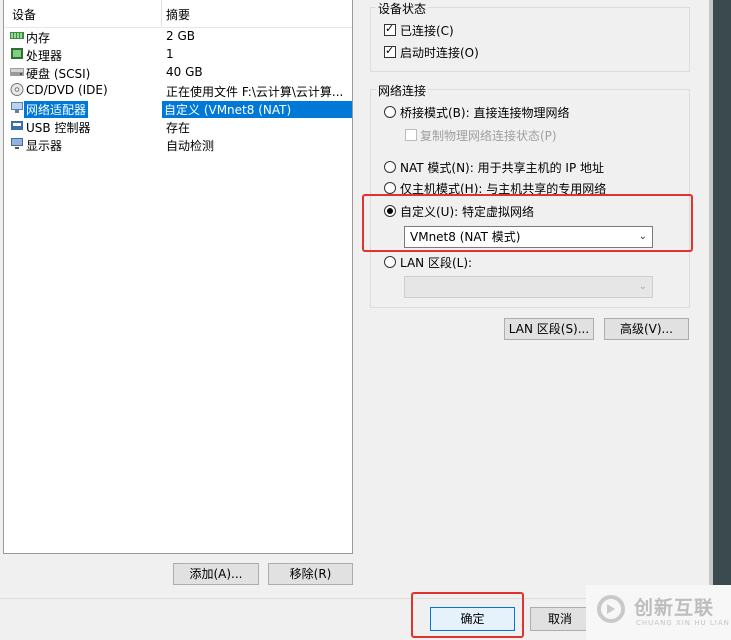 The width and height of the screenshot is (731, 640). Describe the element at coordinates (390, 188) in the screenshot. I see `host-only-radio` at that location.